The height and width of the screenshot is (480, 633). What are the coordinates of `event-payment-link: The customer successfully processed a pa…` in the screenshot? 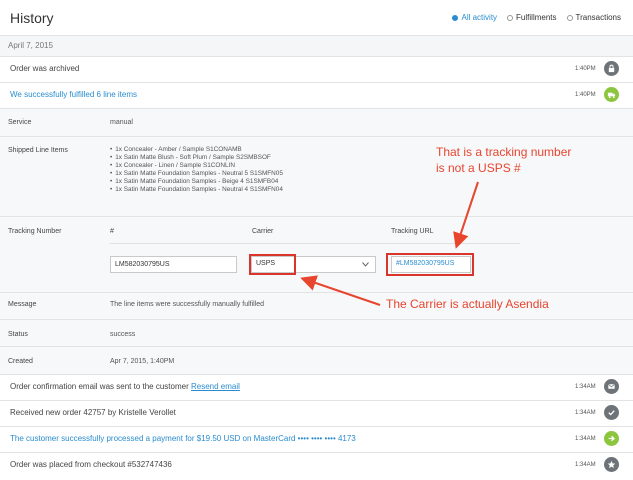 It's located at (183, 438).